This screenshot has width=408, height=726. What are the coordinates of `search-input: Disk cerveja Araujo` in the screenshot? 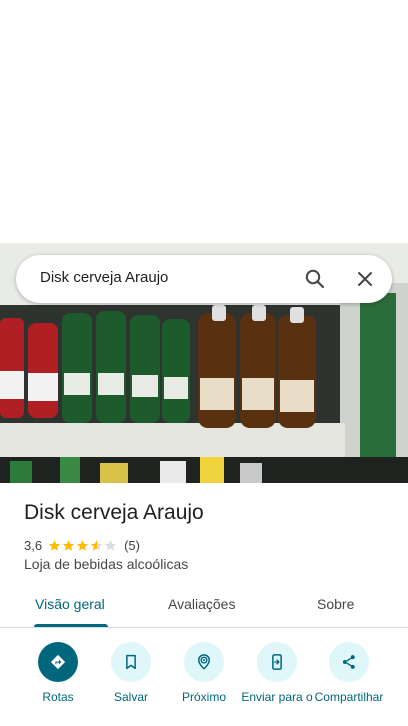 It's located at (104, 277).